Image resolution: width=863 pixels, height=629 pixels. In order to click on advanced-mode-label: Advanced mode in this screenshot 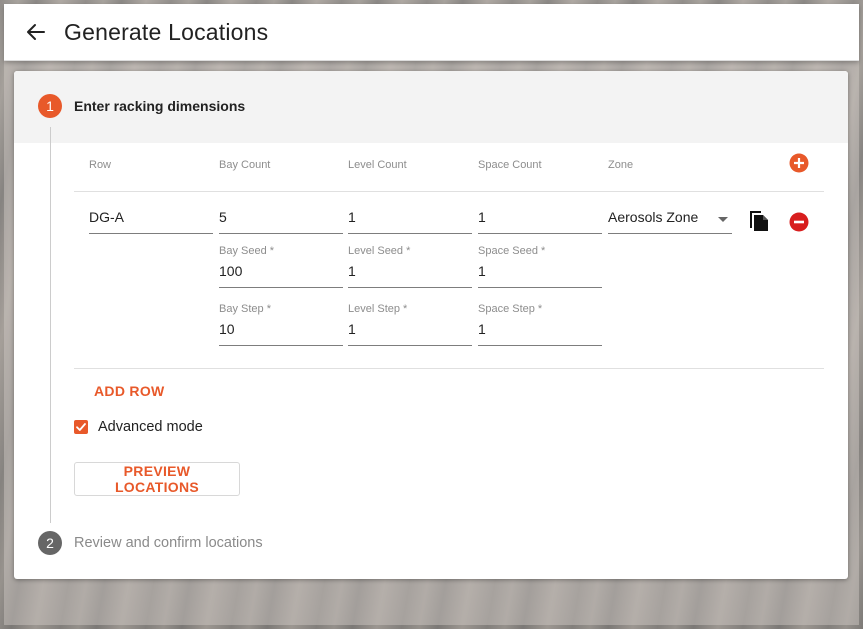, I will do `click(150, 427)`.